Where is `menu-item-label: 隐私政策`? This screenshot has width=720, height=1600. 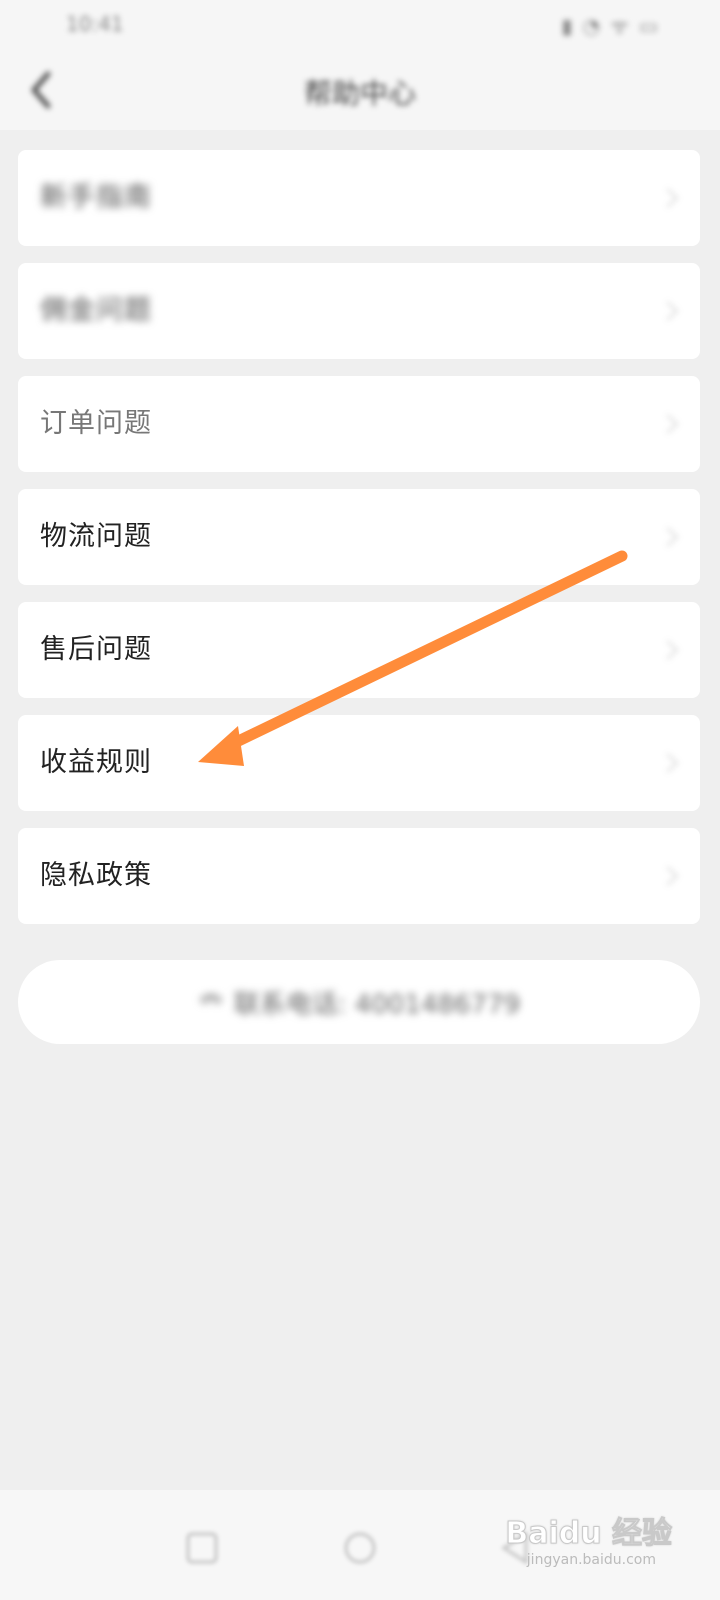 menu-item-label: 隐私政策 is located at coordinates (96, 875).